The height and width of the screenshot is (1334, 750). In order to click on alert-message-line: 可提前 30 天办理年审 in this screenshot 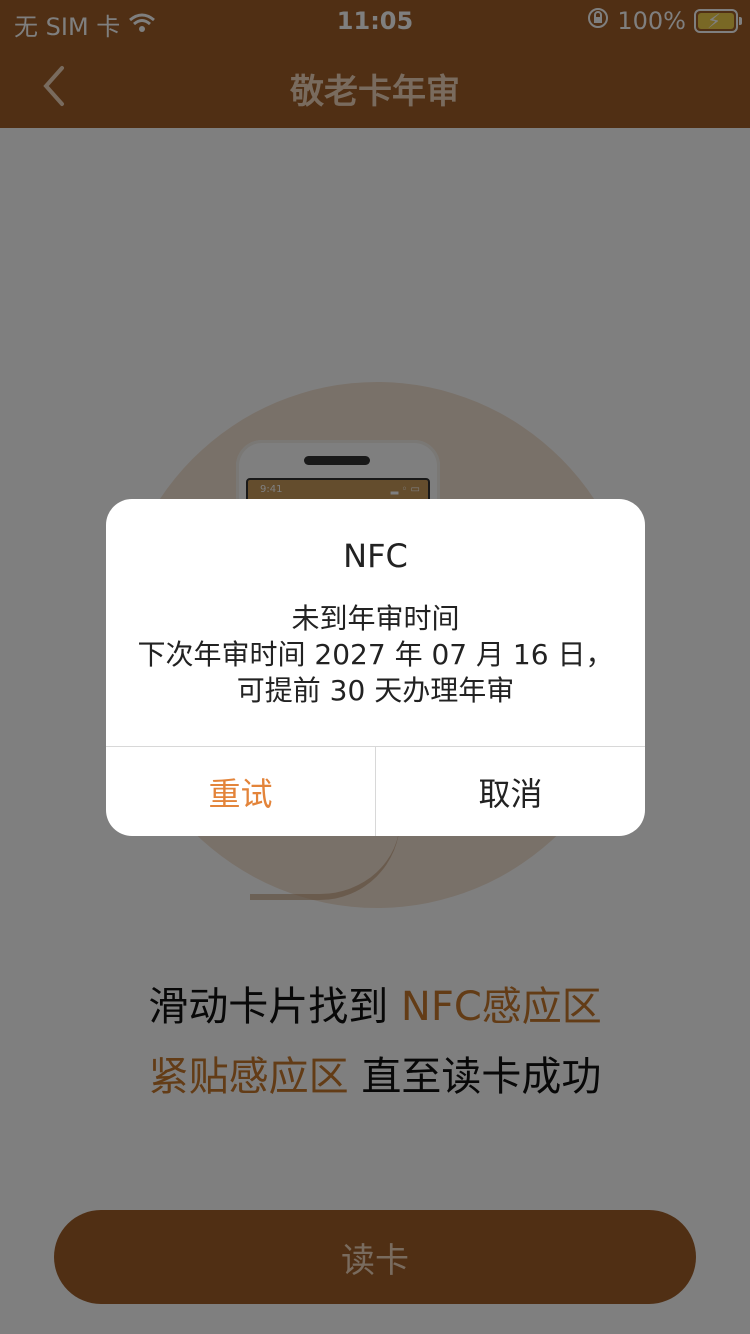, I will do `click(375, 690)`.